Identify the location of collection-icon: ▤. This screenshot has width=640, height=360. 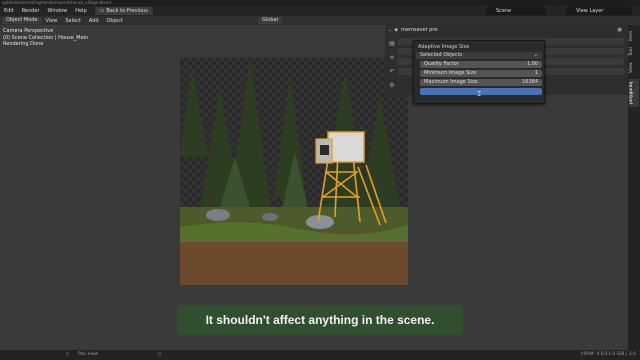
(392, 47).